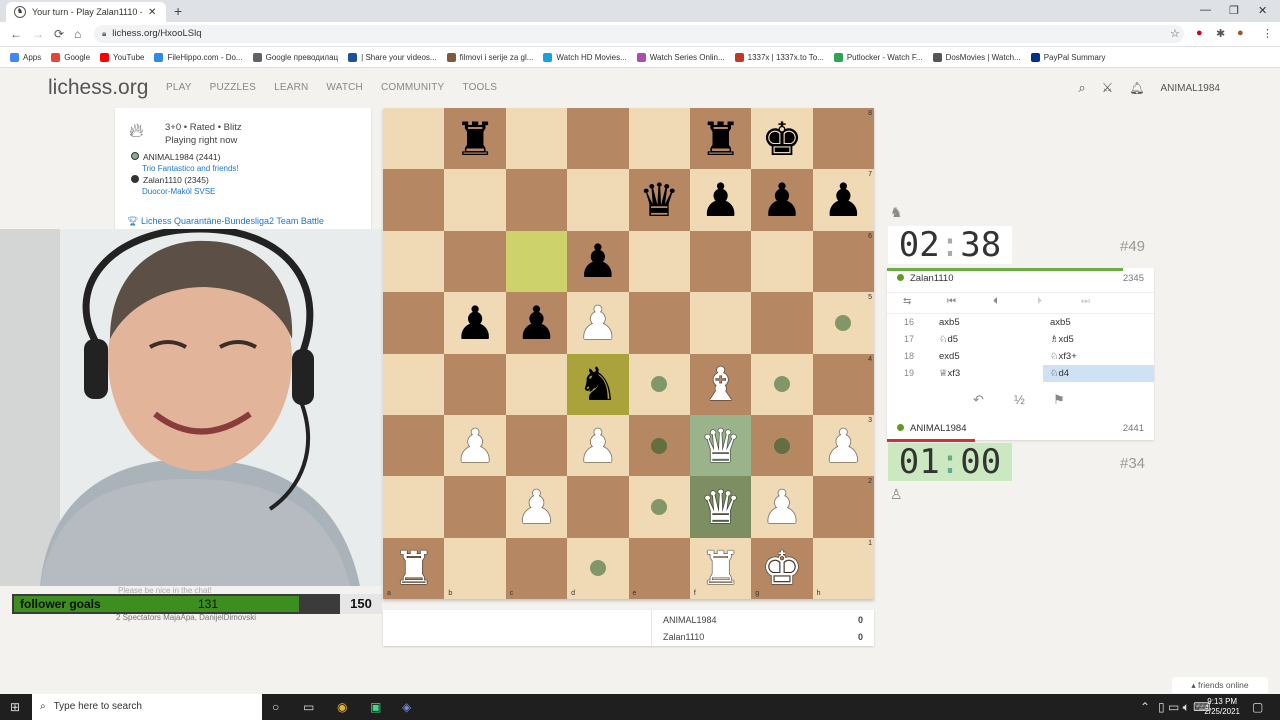 The height and width of the screenshot is (720, 1280). I want to click on close-window-icon: ✕, so click(1262, 10).